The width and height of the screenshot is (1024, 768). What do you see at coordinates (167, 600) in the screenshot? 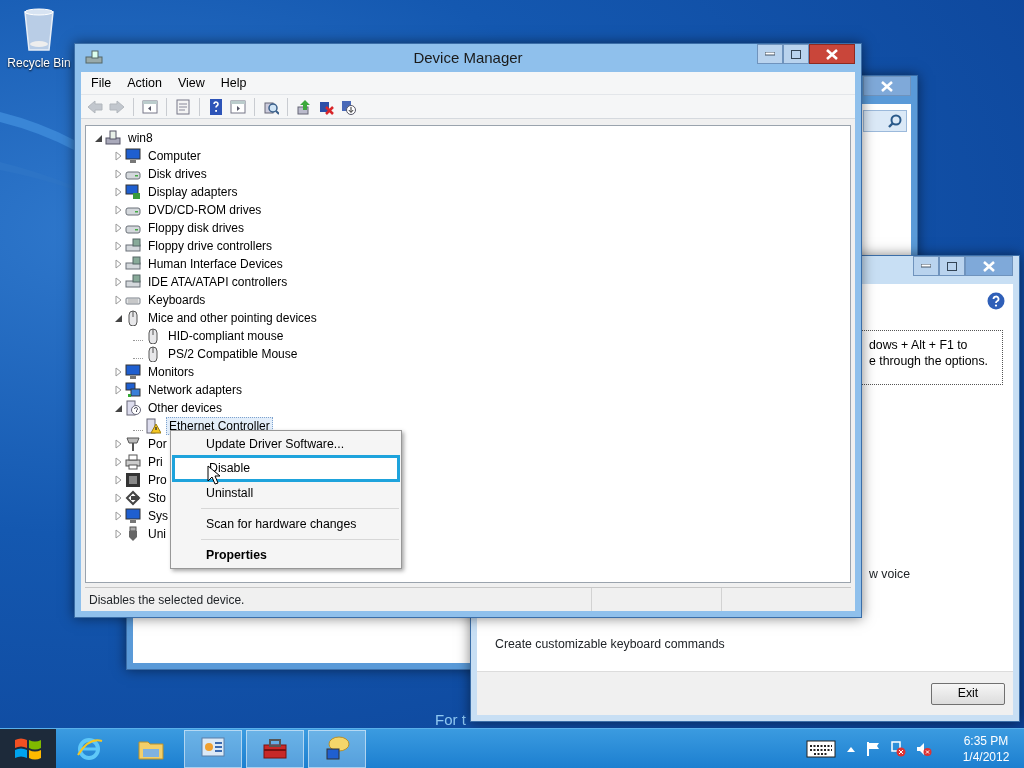
I see `status-text: Disables the selected device.` at bounding box center [167, 600].